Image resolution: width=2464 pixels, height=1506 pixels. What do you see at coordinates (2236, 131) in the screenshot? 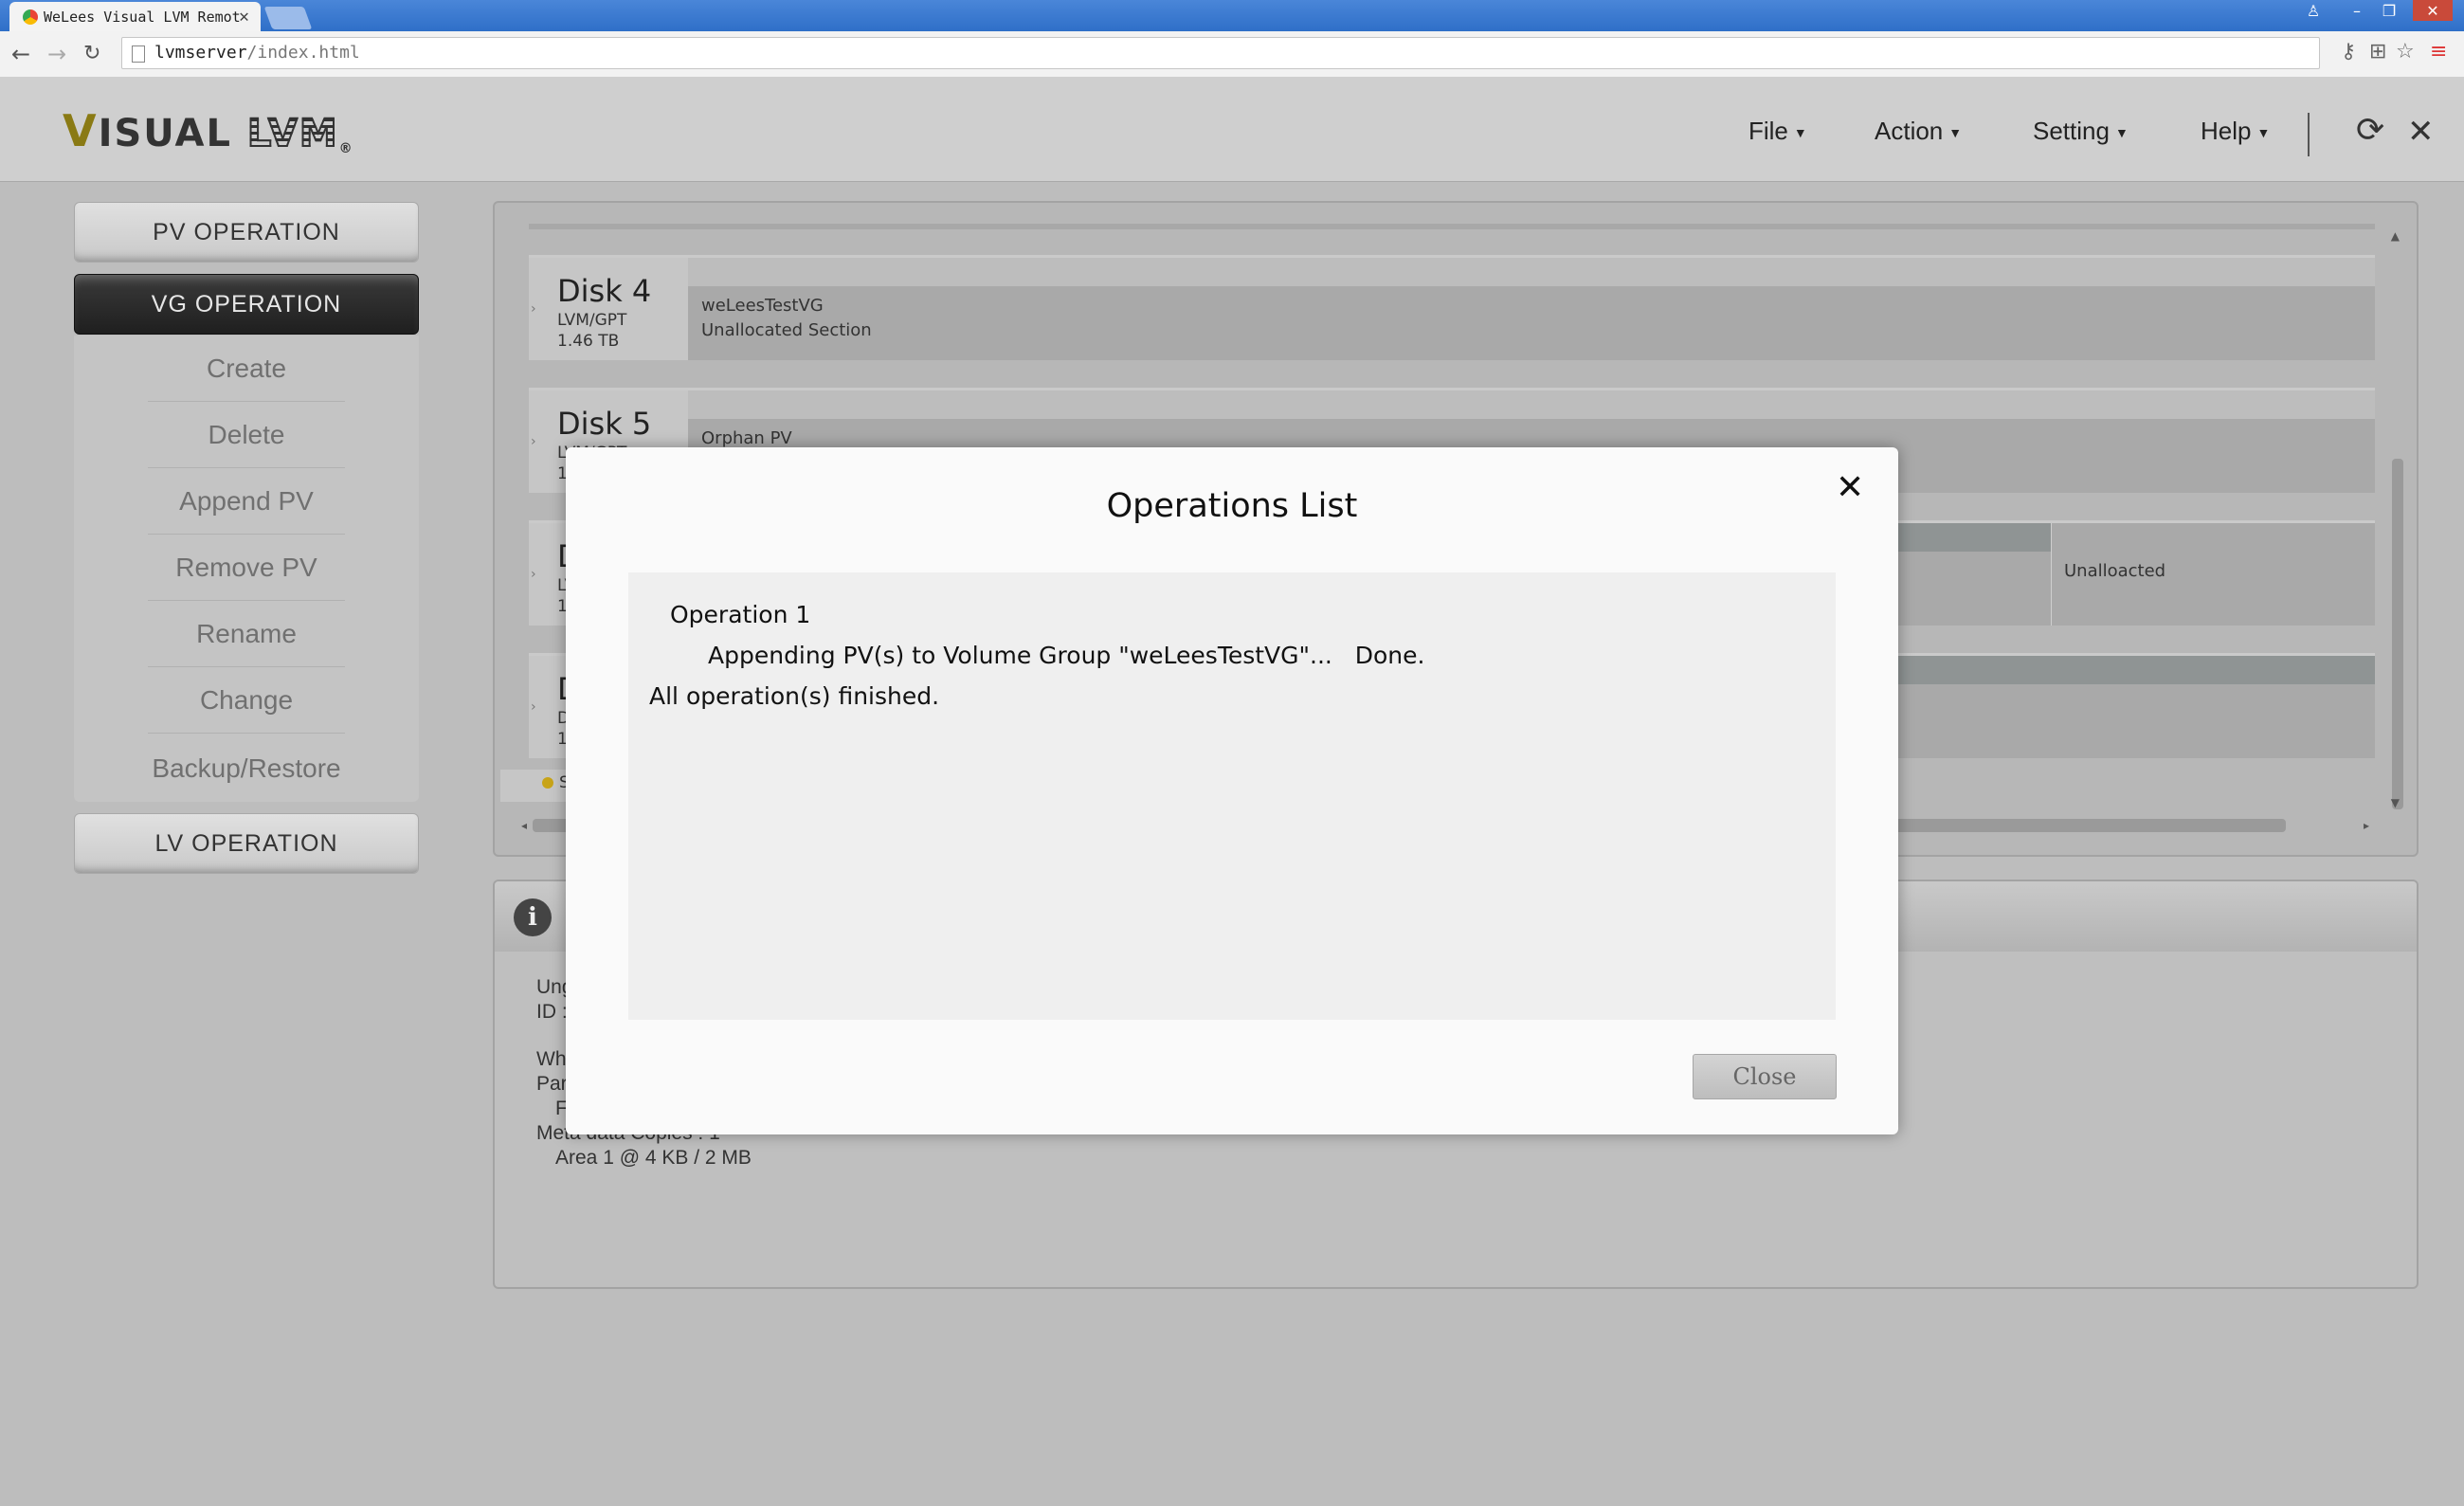
I see `menu-help: Help ▼` at bounding box center [2236, 131].